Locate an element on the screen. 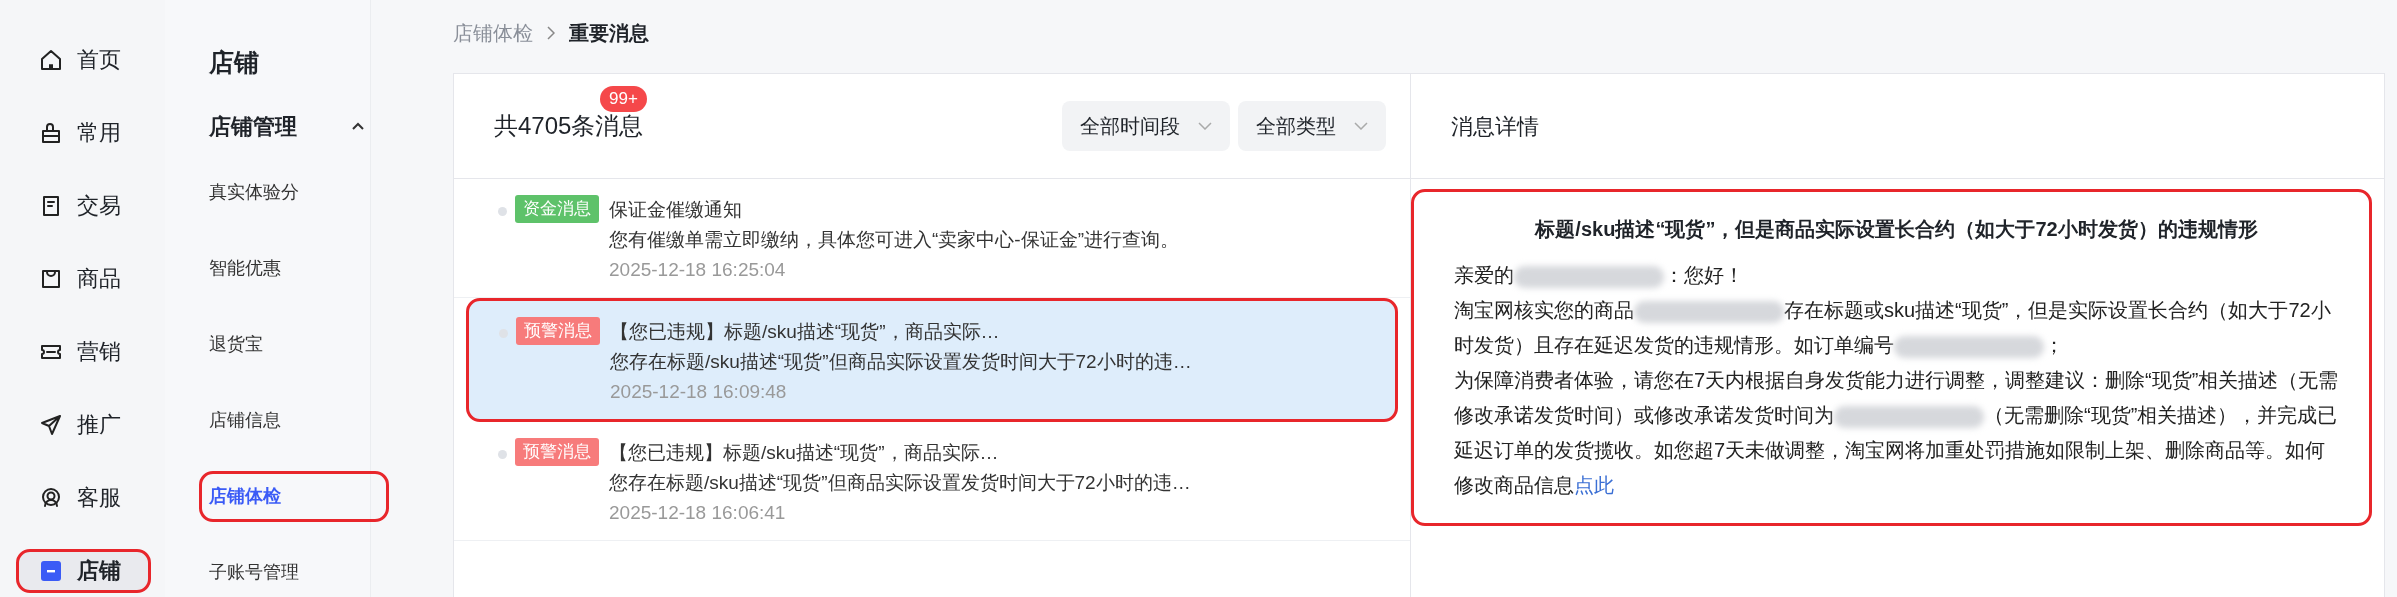  shop-icon is located at coordinates (51, 571).